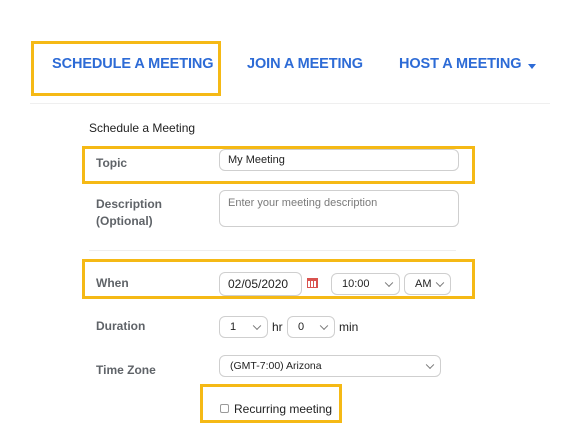 This screenshot has height=426, width=562. Describe the element at coordinates (126, 68) in the screenshot. I see `highlight-box-schedule` at that location.